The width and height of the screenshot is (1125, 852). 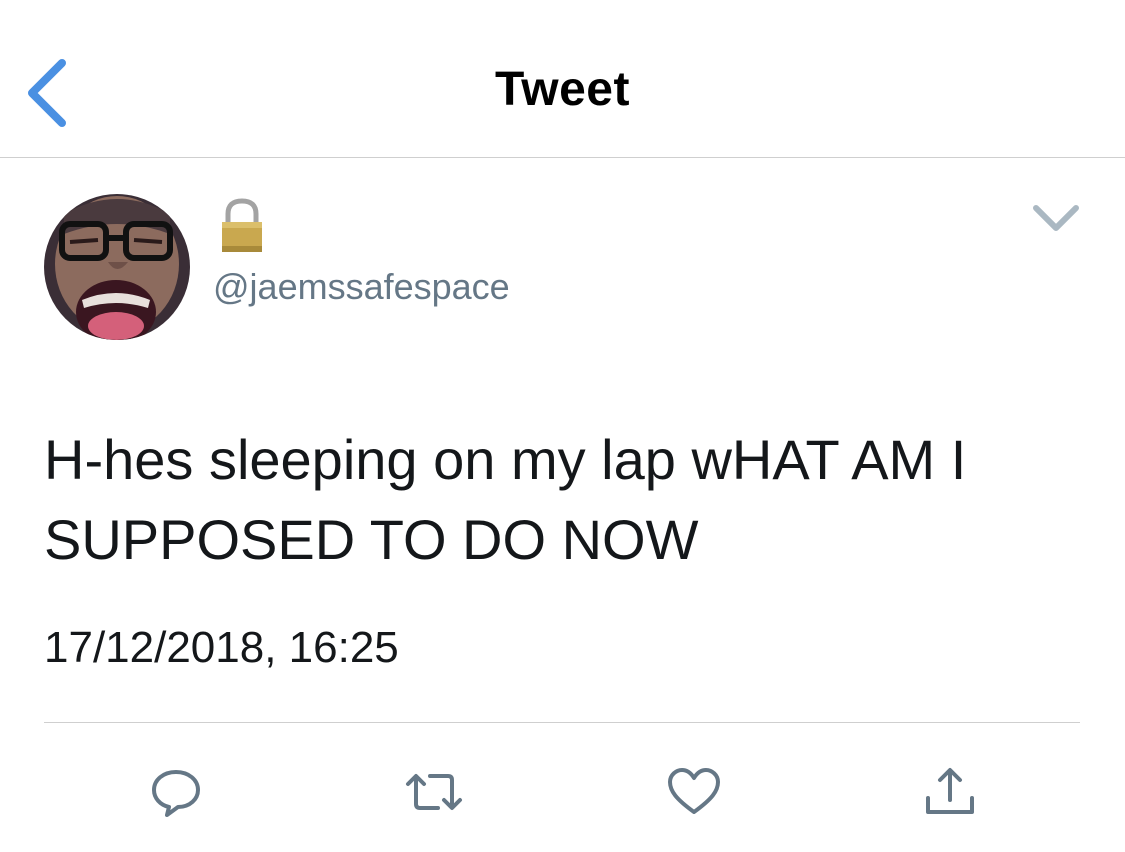 I want to click on like-button, so click(x=694, y=792).